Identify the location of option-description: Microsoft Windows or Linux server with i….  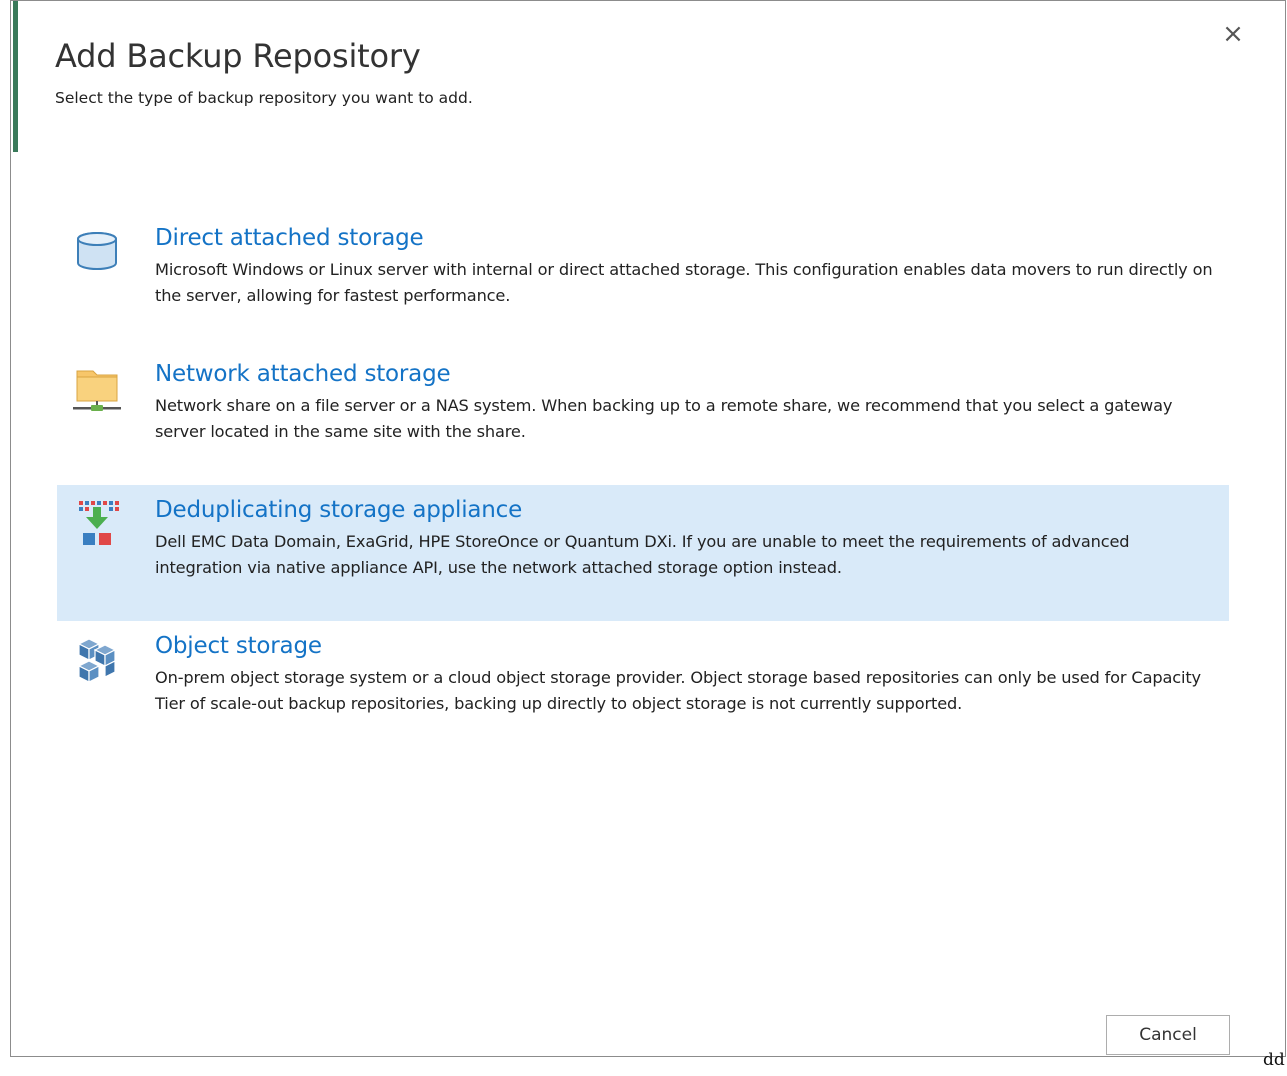
(684, 282).